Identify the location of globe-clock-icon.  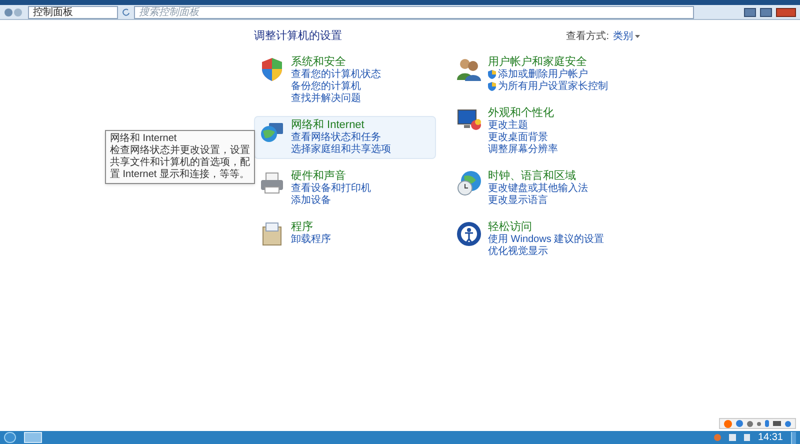
(469, 183).